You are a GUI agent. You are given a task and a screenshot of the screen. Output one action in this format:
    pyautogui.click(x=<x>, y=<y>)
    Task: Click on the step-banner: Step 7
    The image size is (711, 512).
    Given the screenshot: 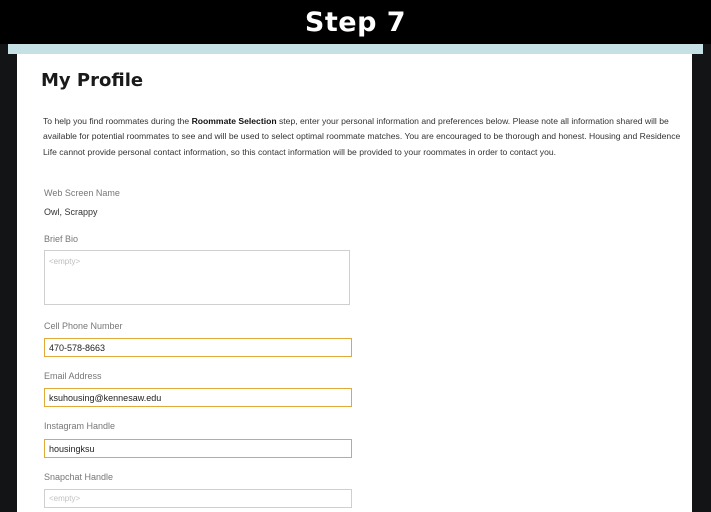 What is the action you would take?
    pyautogui.click(x=355, y=22)
    